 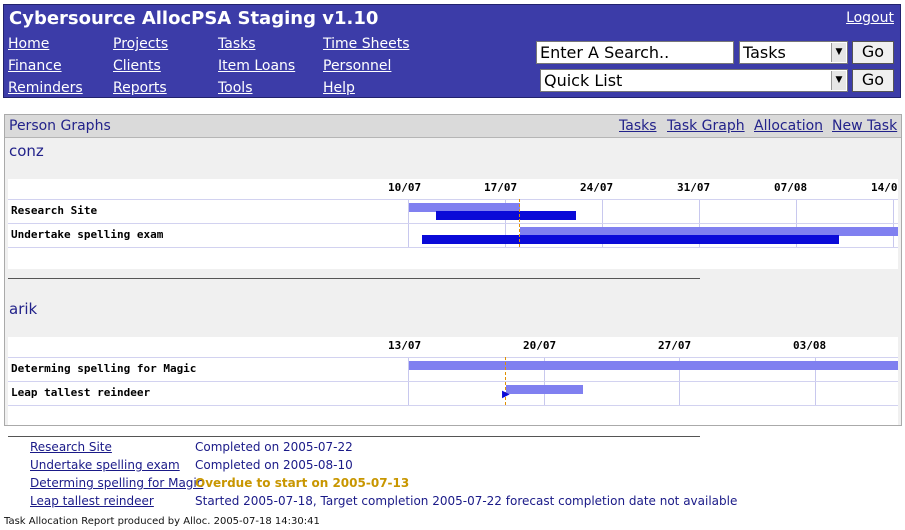 What do you see at coordinates (140, 88) in the screenshot?
I see `nav-reports: Reports` at bounding box center [140, 88].